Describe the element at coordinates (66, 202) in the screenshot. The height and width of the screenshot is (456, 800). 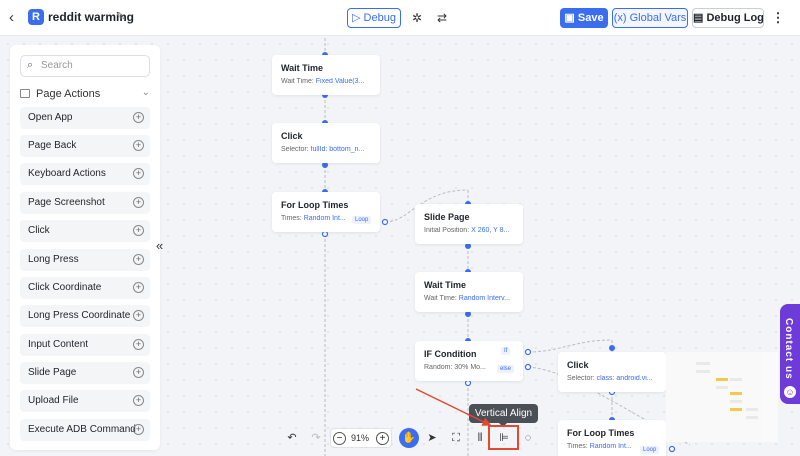
I see `sidebar-item-label: Page Screenshot` at that location.